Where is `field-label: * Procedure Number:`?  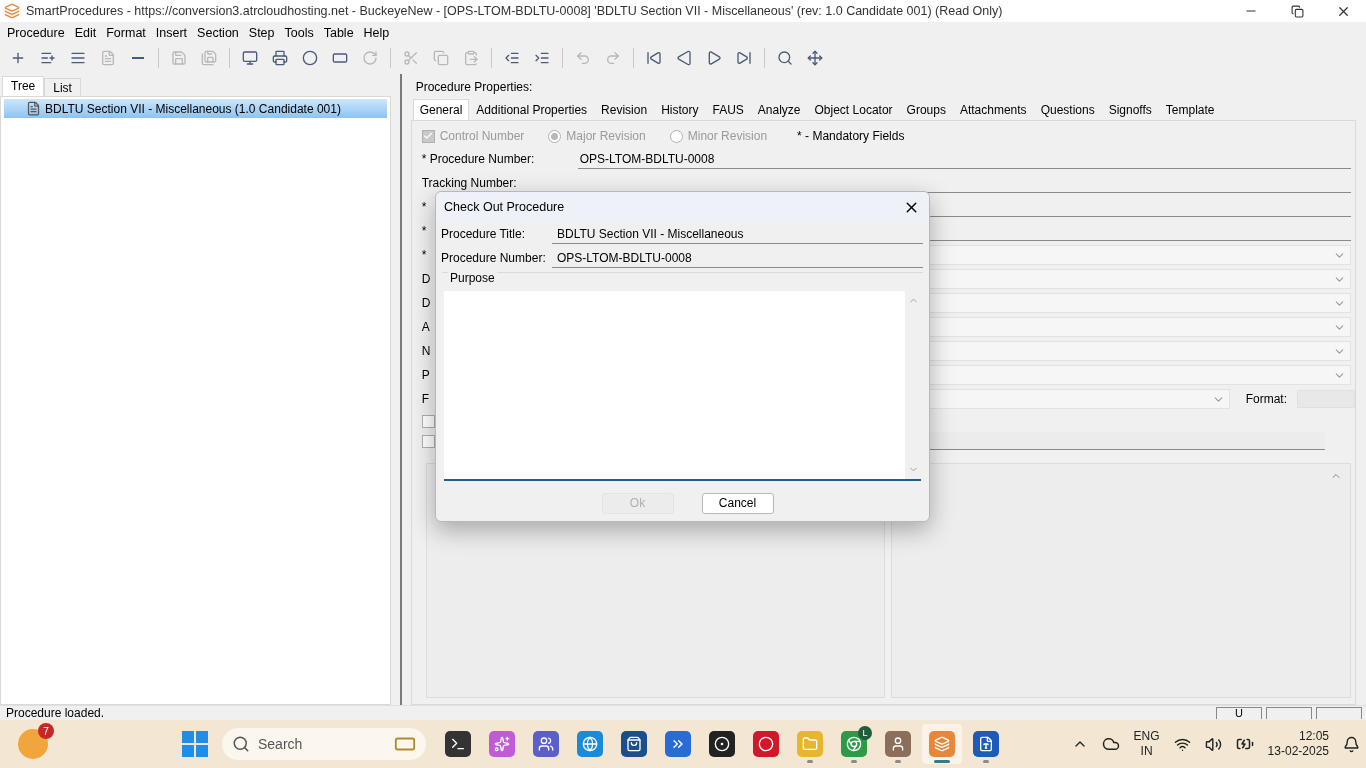
field-label: * Procedure Number: is located at coordinates (478, 159).